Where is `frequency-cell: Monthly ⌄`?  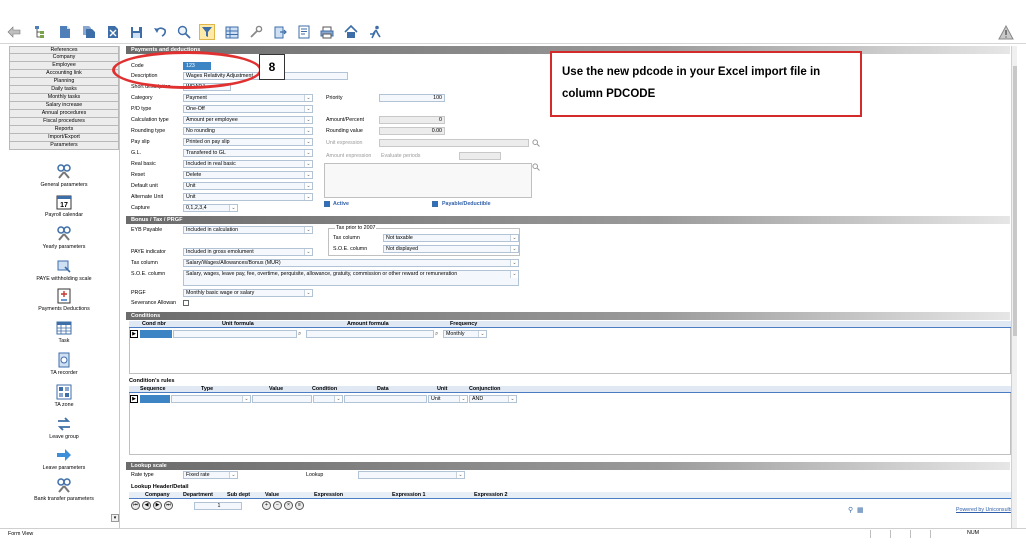 frequency-cell: Monthly ⌄ is located at coordinates (465, 334).